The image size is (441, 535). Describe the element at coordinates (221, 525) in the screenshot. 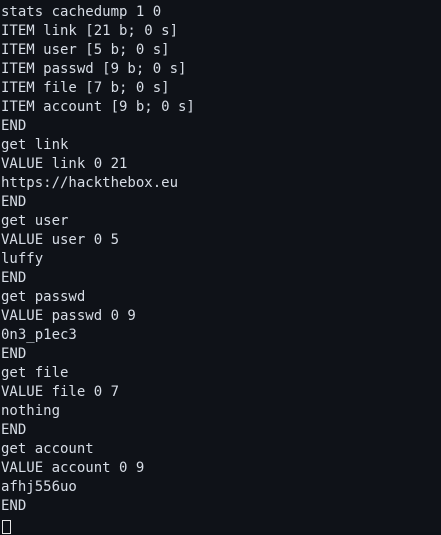

I see `terminal-input-line` at that location.